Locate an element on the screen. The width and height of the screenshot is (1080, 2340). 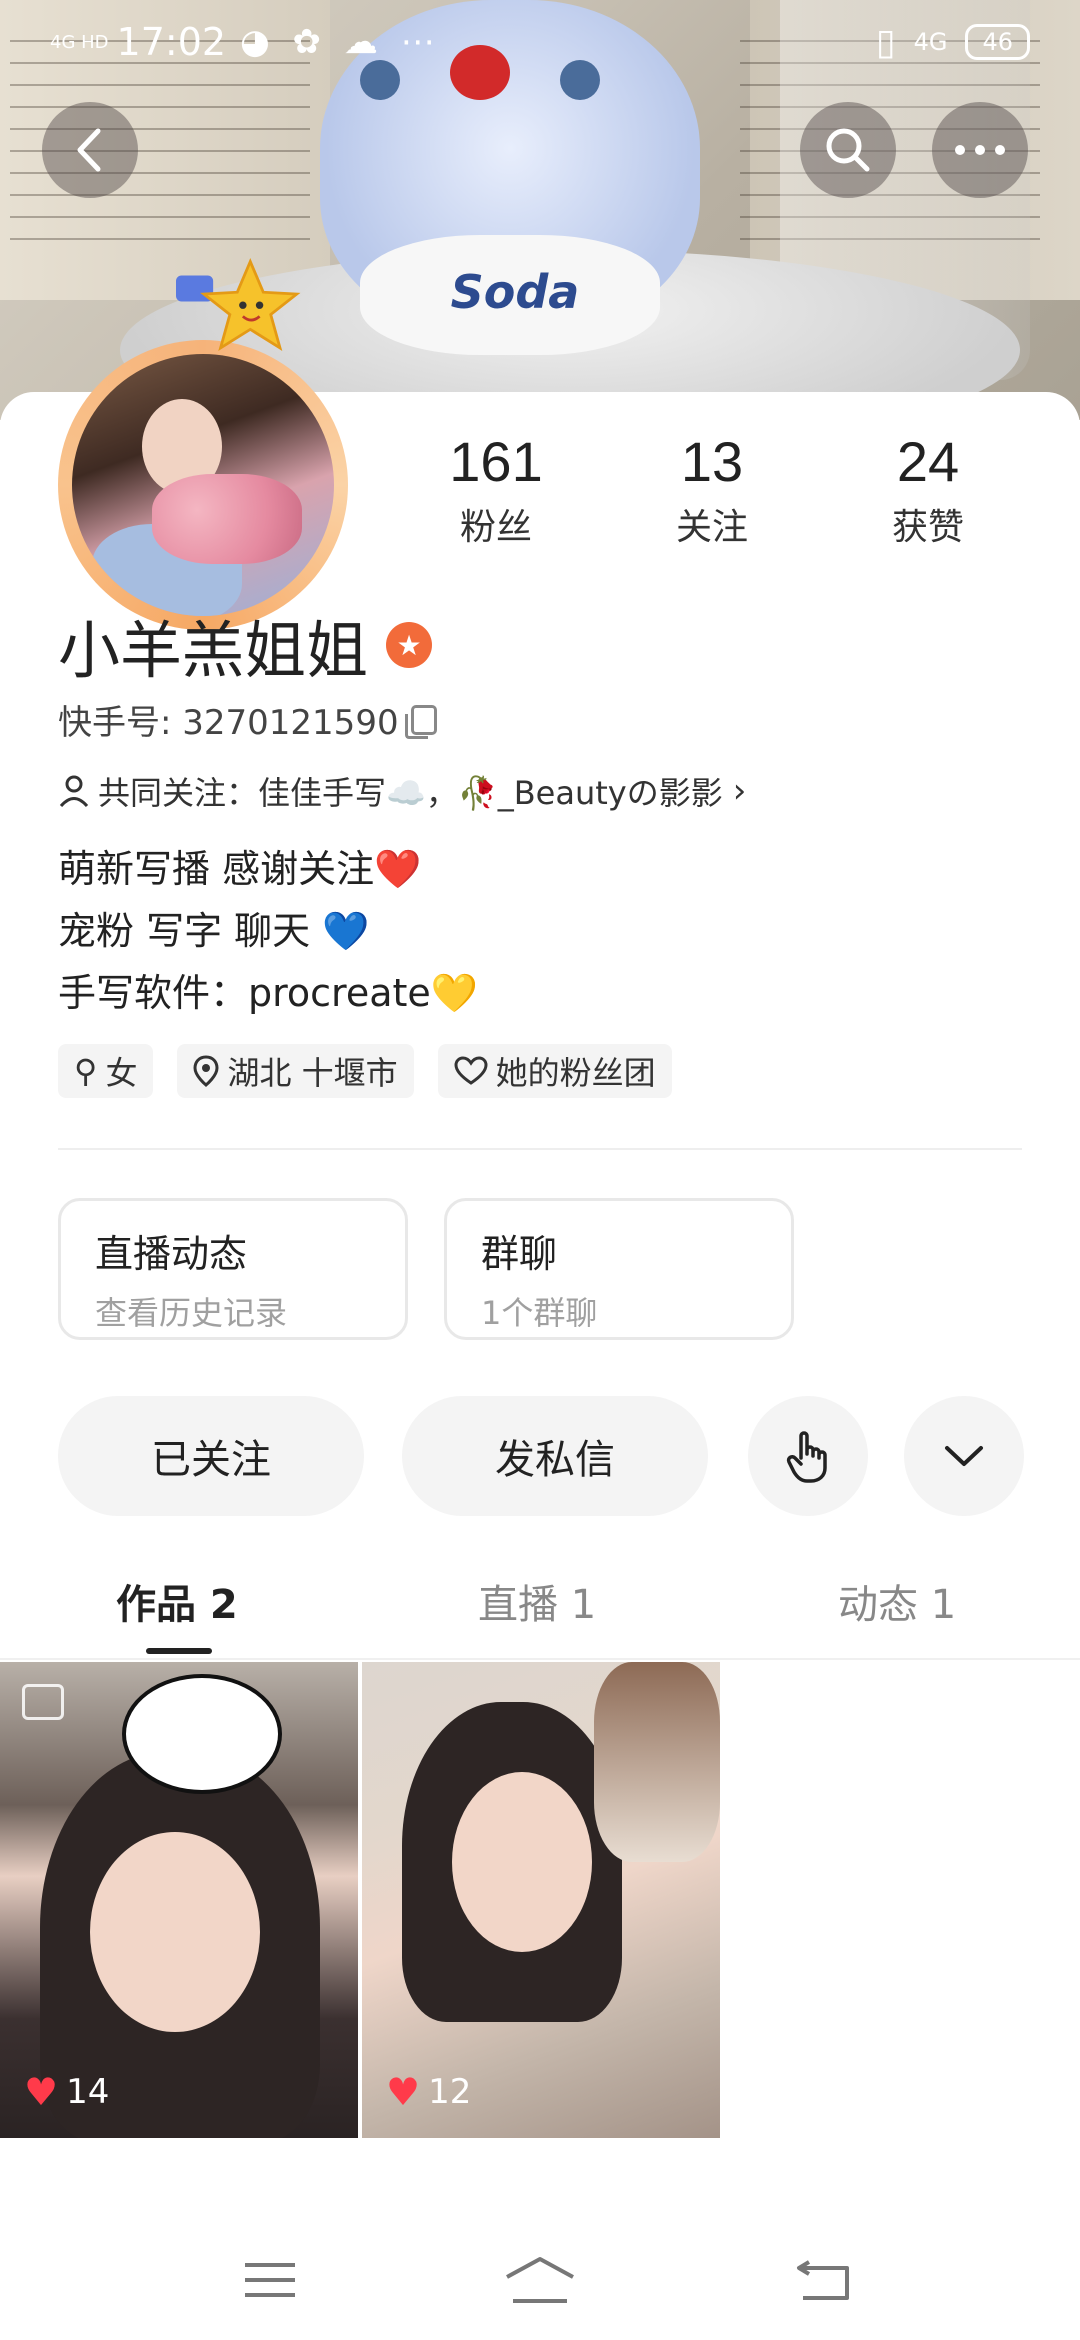
mutual-follow-row: 共同关注：佳佳手写☁️，🥀_Beautyの影影 › is located at coordinates (402, 791).